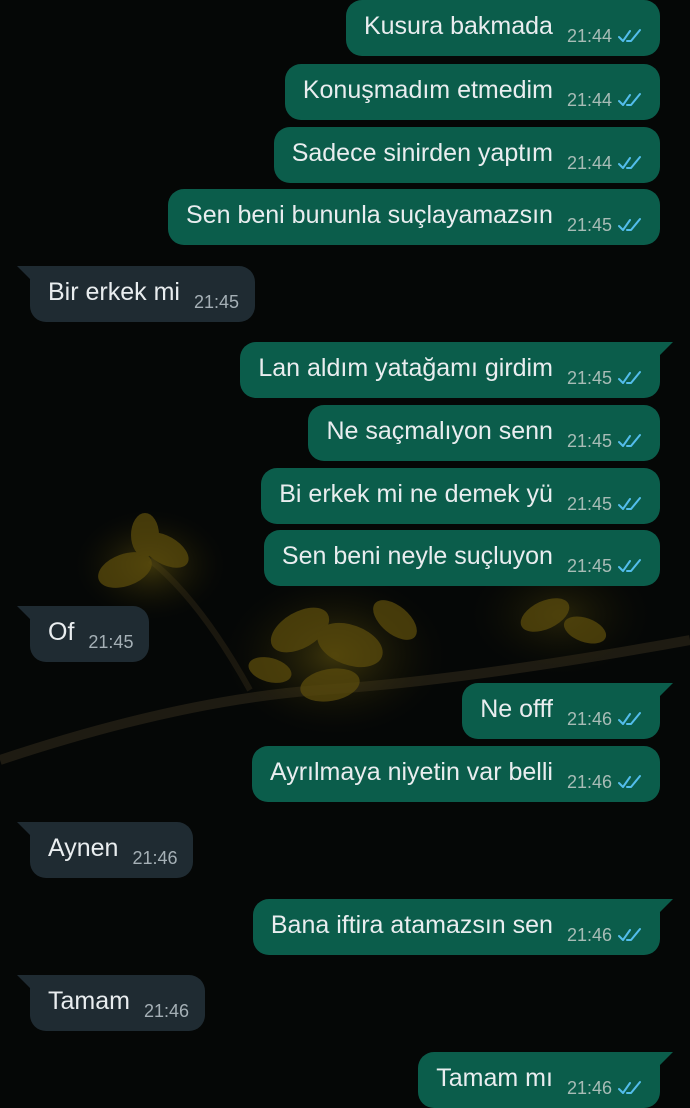 Image resolution: width=690 pixels, height=1108 pixels. I want to click on message-text: Bir erkek mi, so click(114, 291).